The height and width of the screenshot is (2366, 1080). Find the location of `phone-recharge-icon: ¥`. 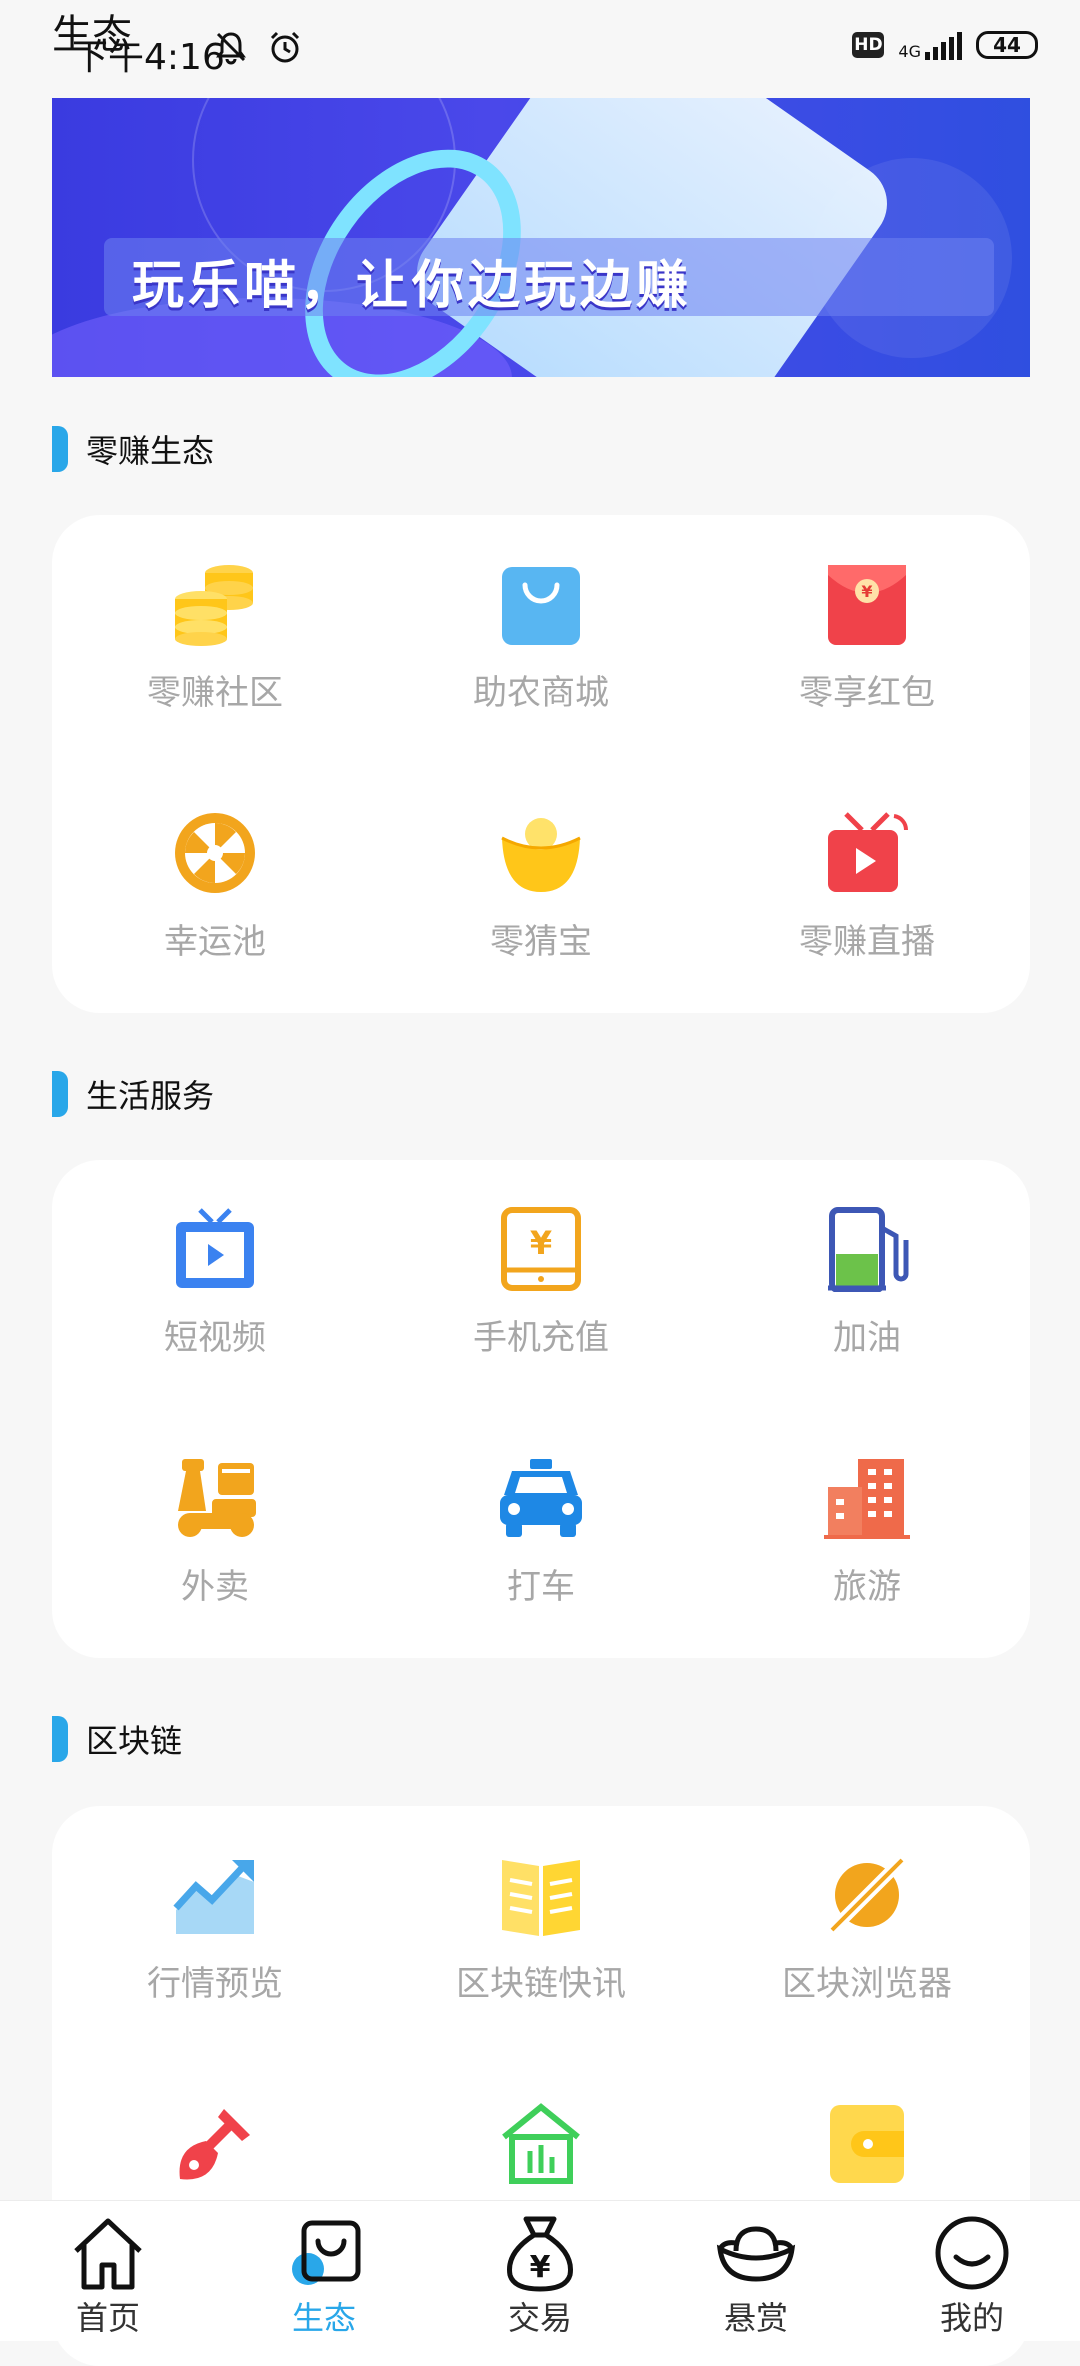

phone-recharge-icon: ¥ is located at coordinates (541, 1249).